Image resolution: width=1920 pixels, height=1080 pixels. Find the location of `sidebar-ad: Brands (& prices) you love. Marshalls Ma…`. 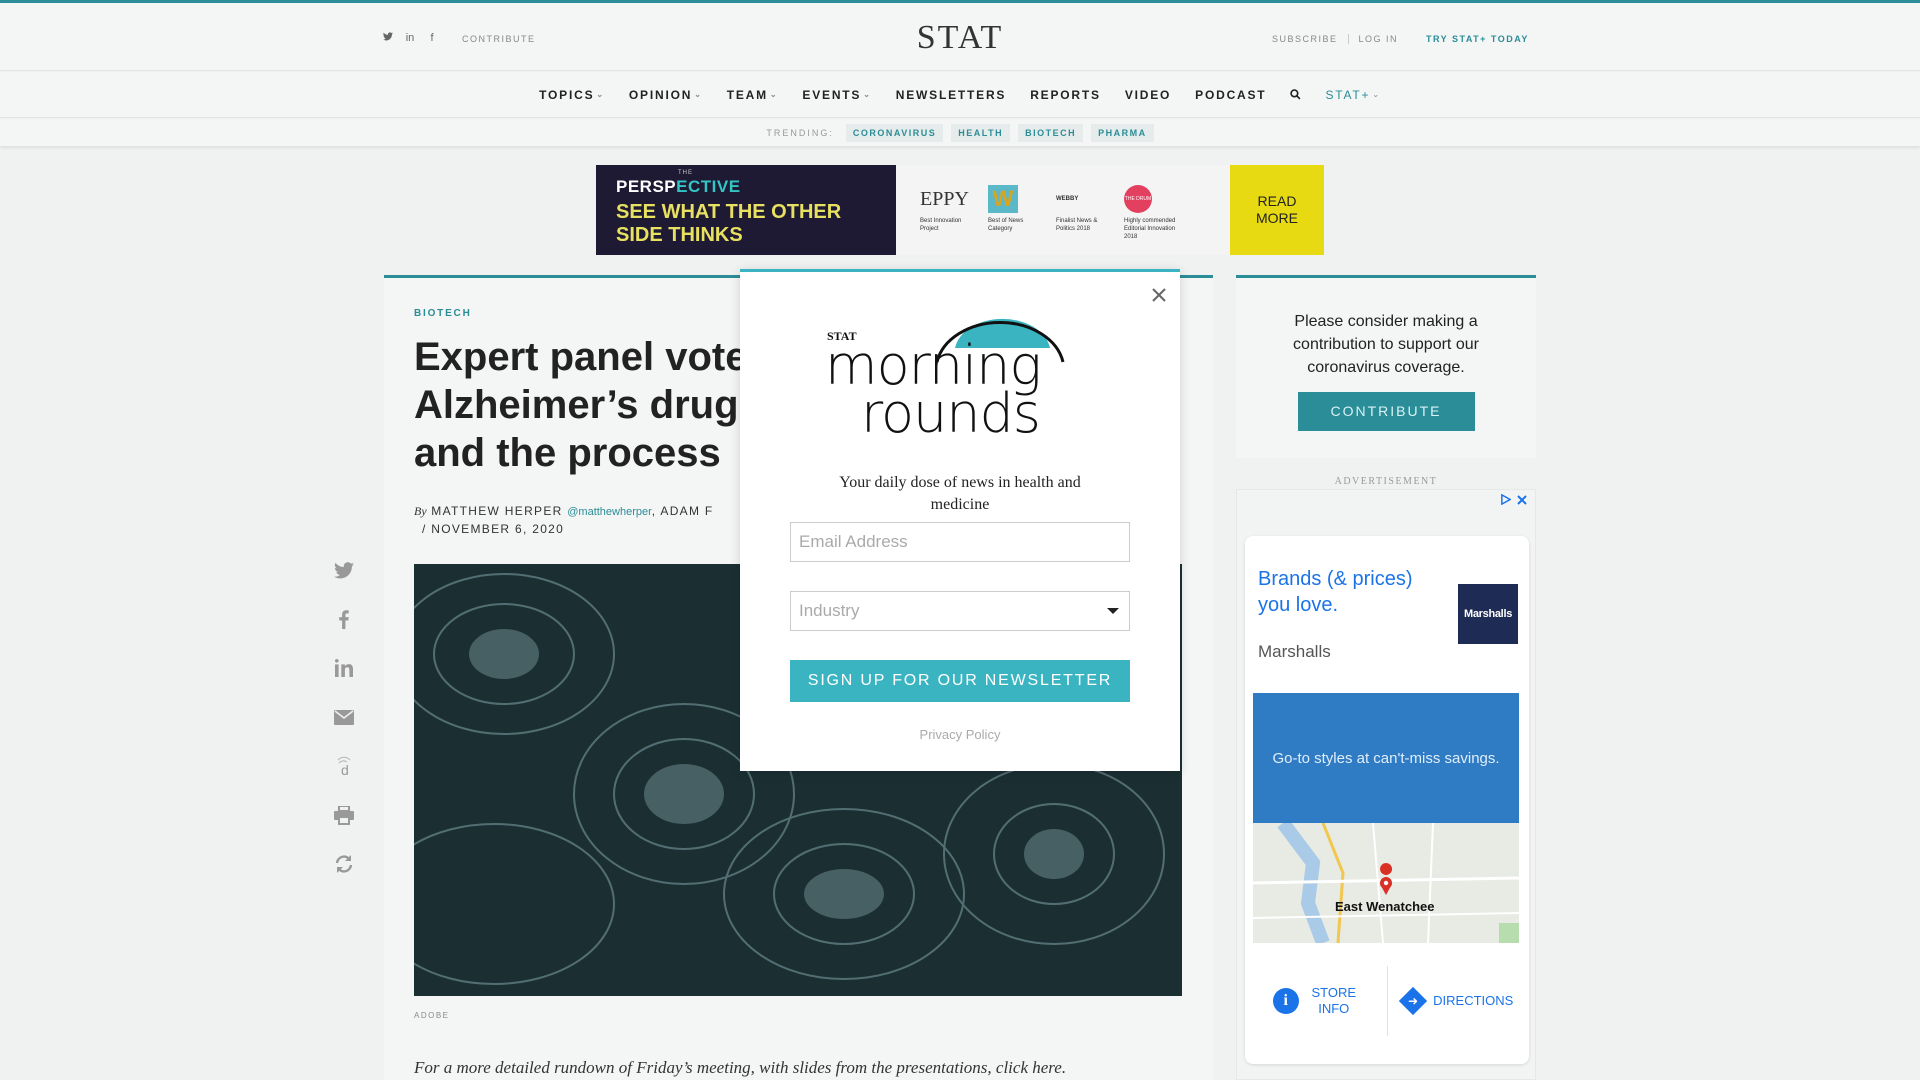

sidebar-ad: Brands (& prices) you love. Marshalls Ma… is located at coordinates (1386, 784).